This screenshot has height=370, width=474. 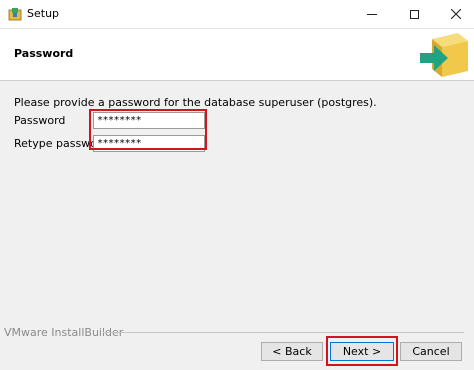 I want to click on close-icon, so click(x=456, y=14).